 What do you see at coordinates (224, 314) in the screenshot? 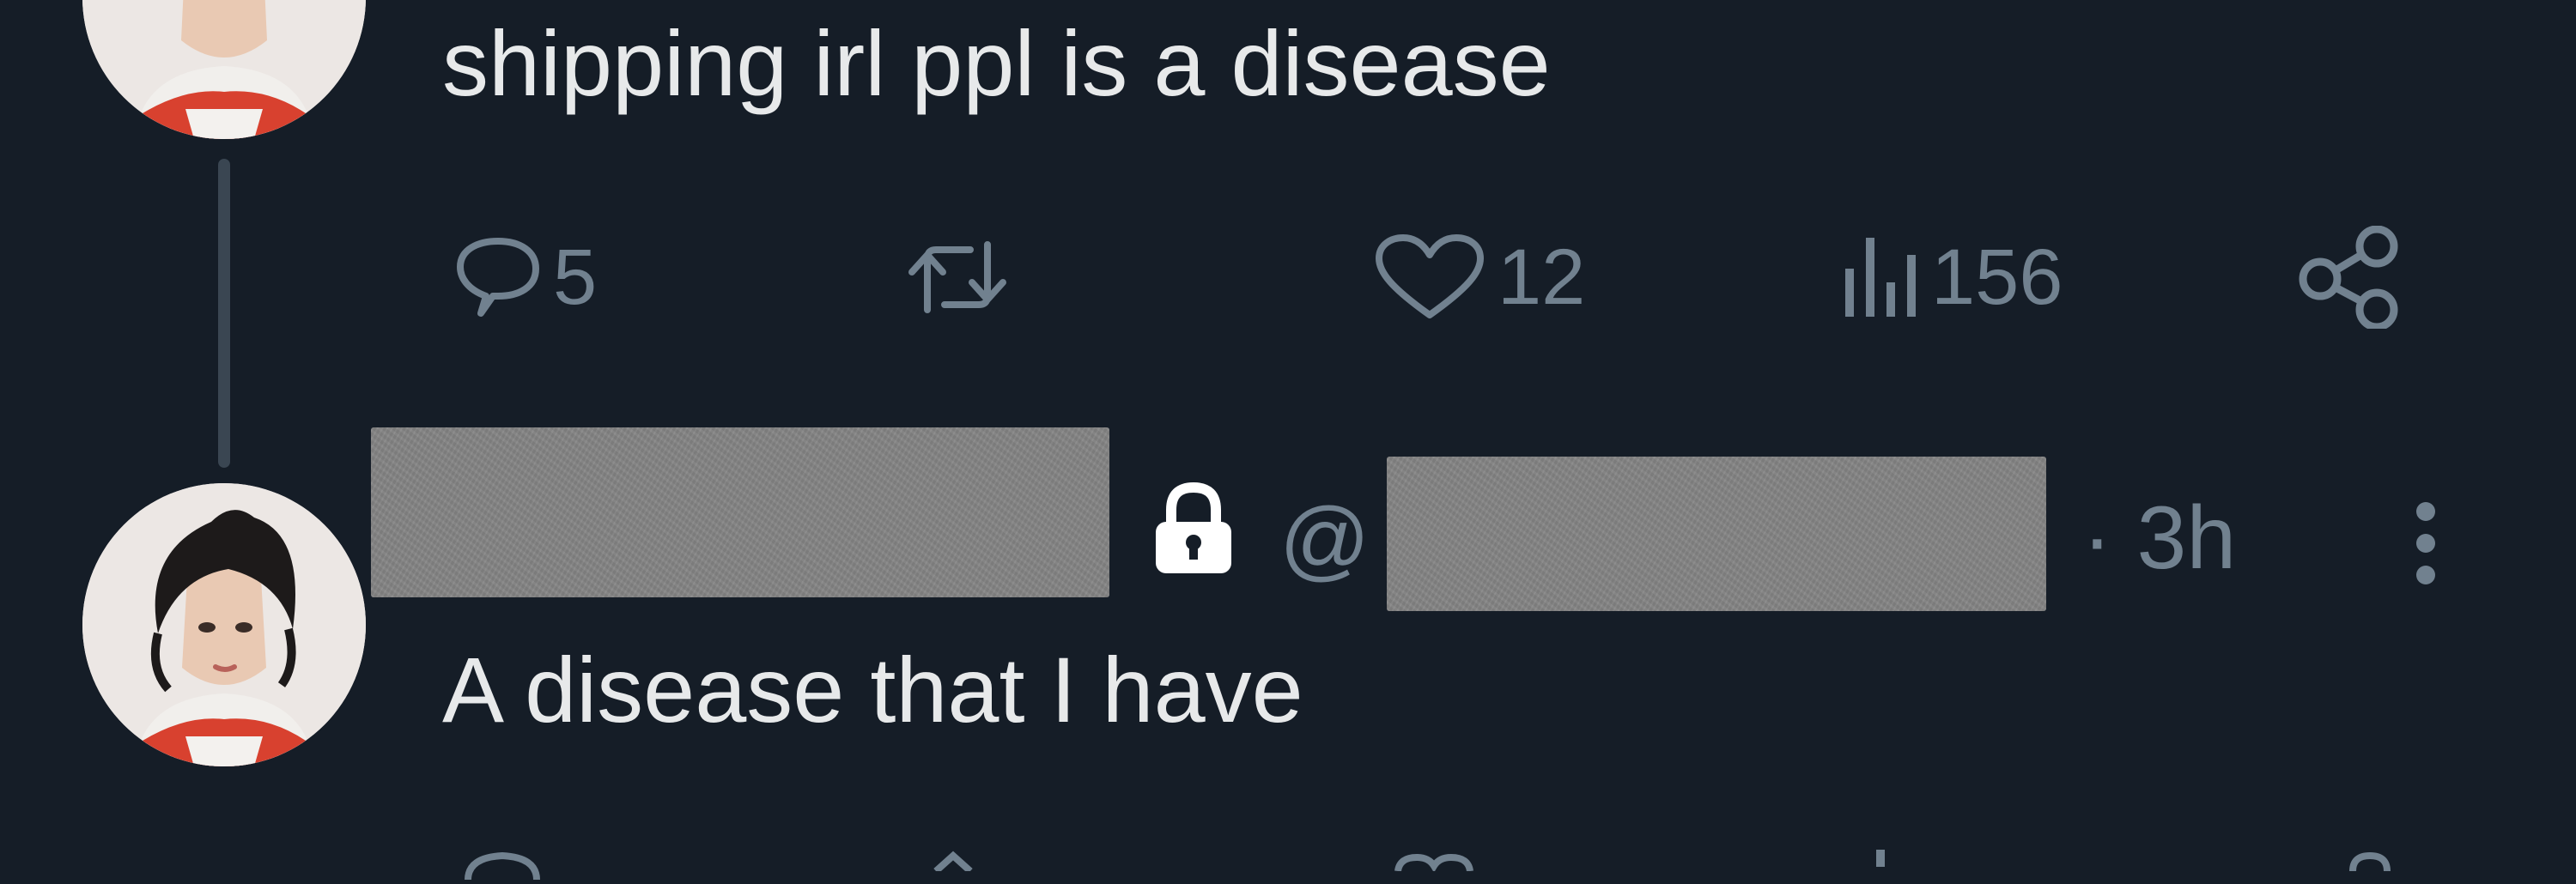
I see `thread-line` at bounding box center [224, 314].